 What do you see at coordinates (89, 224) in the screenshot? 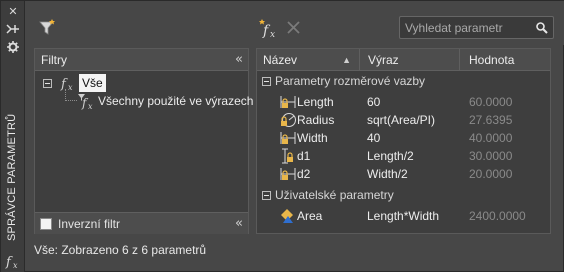
I see `inverse-filter-label: Inverzní filtr` at bounding box center [89, 224].